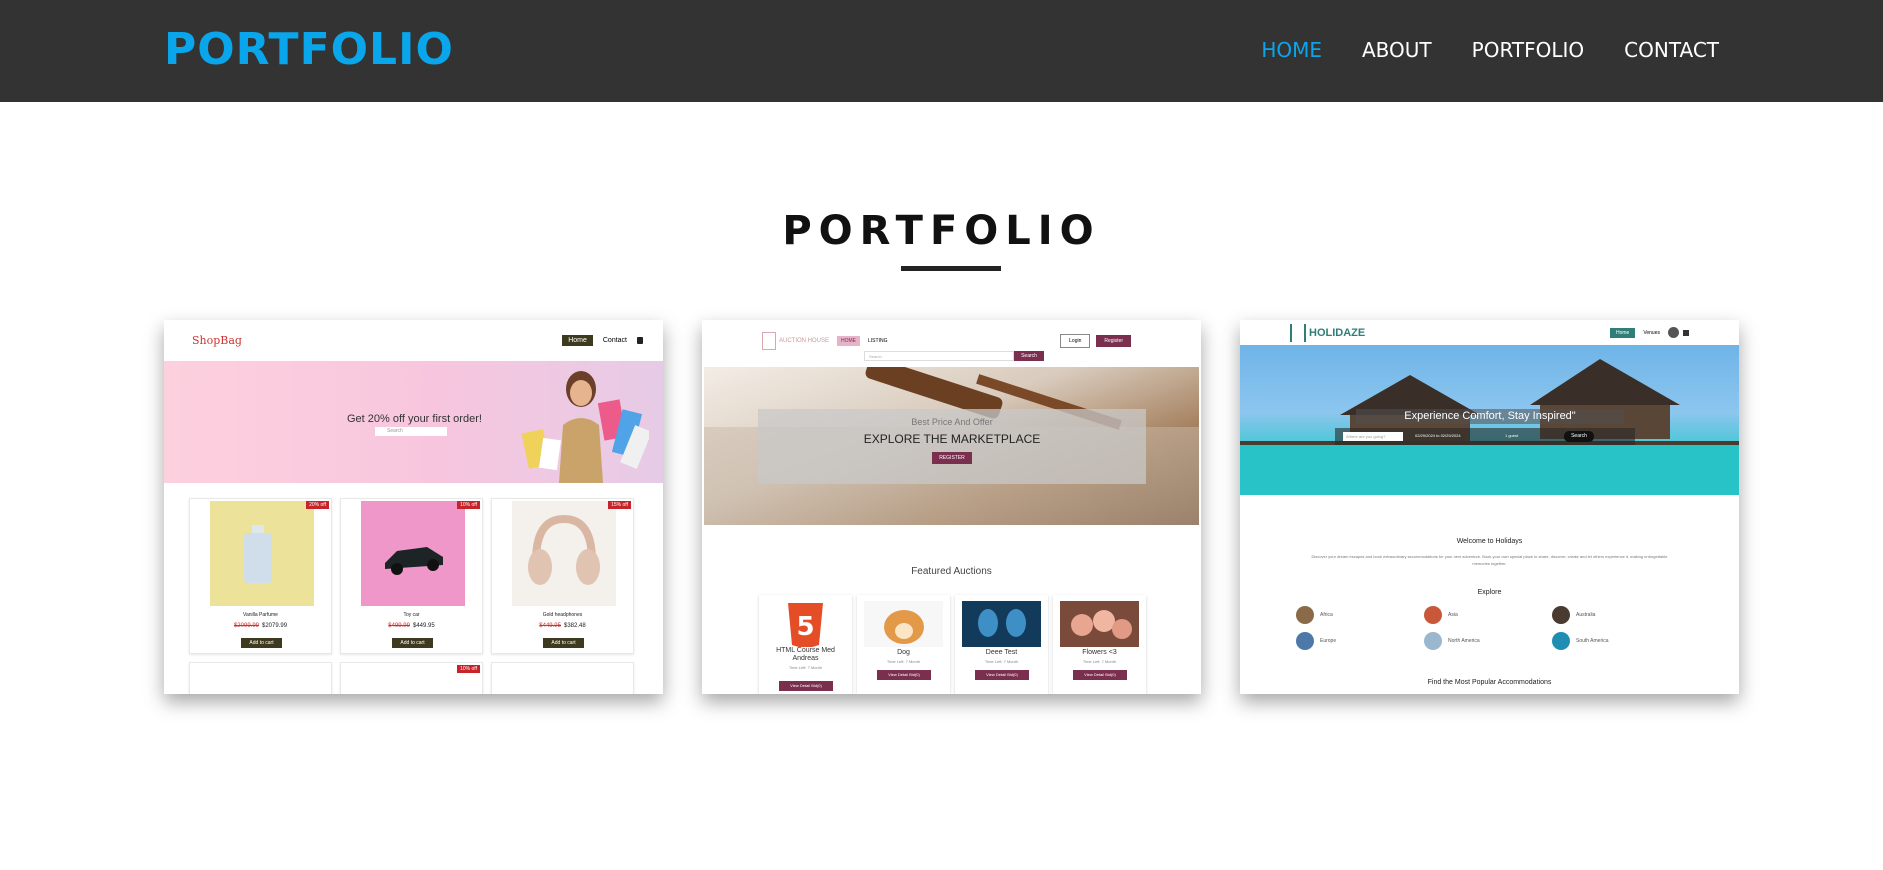 Image resolution: width=1883 pixels, height=870 pixels. I want to click on holidaze-navbar: HOLIDAZE Home Venues, so click(1489, 332).